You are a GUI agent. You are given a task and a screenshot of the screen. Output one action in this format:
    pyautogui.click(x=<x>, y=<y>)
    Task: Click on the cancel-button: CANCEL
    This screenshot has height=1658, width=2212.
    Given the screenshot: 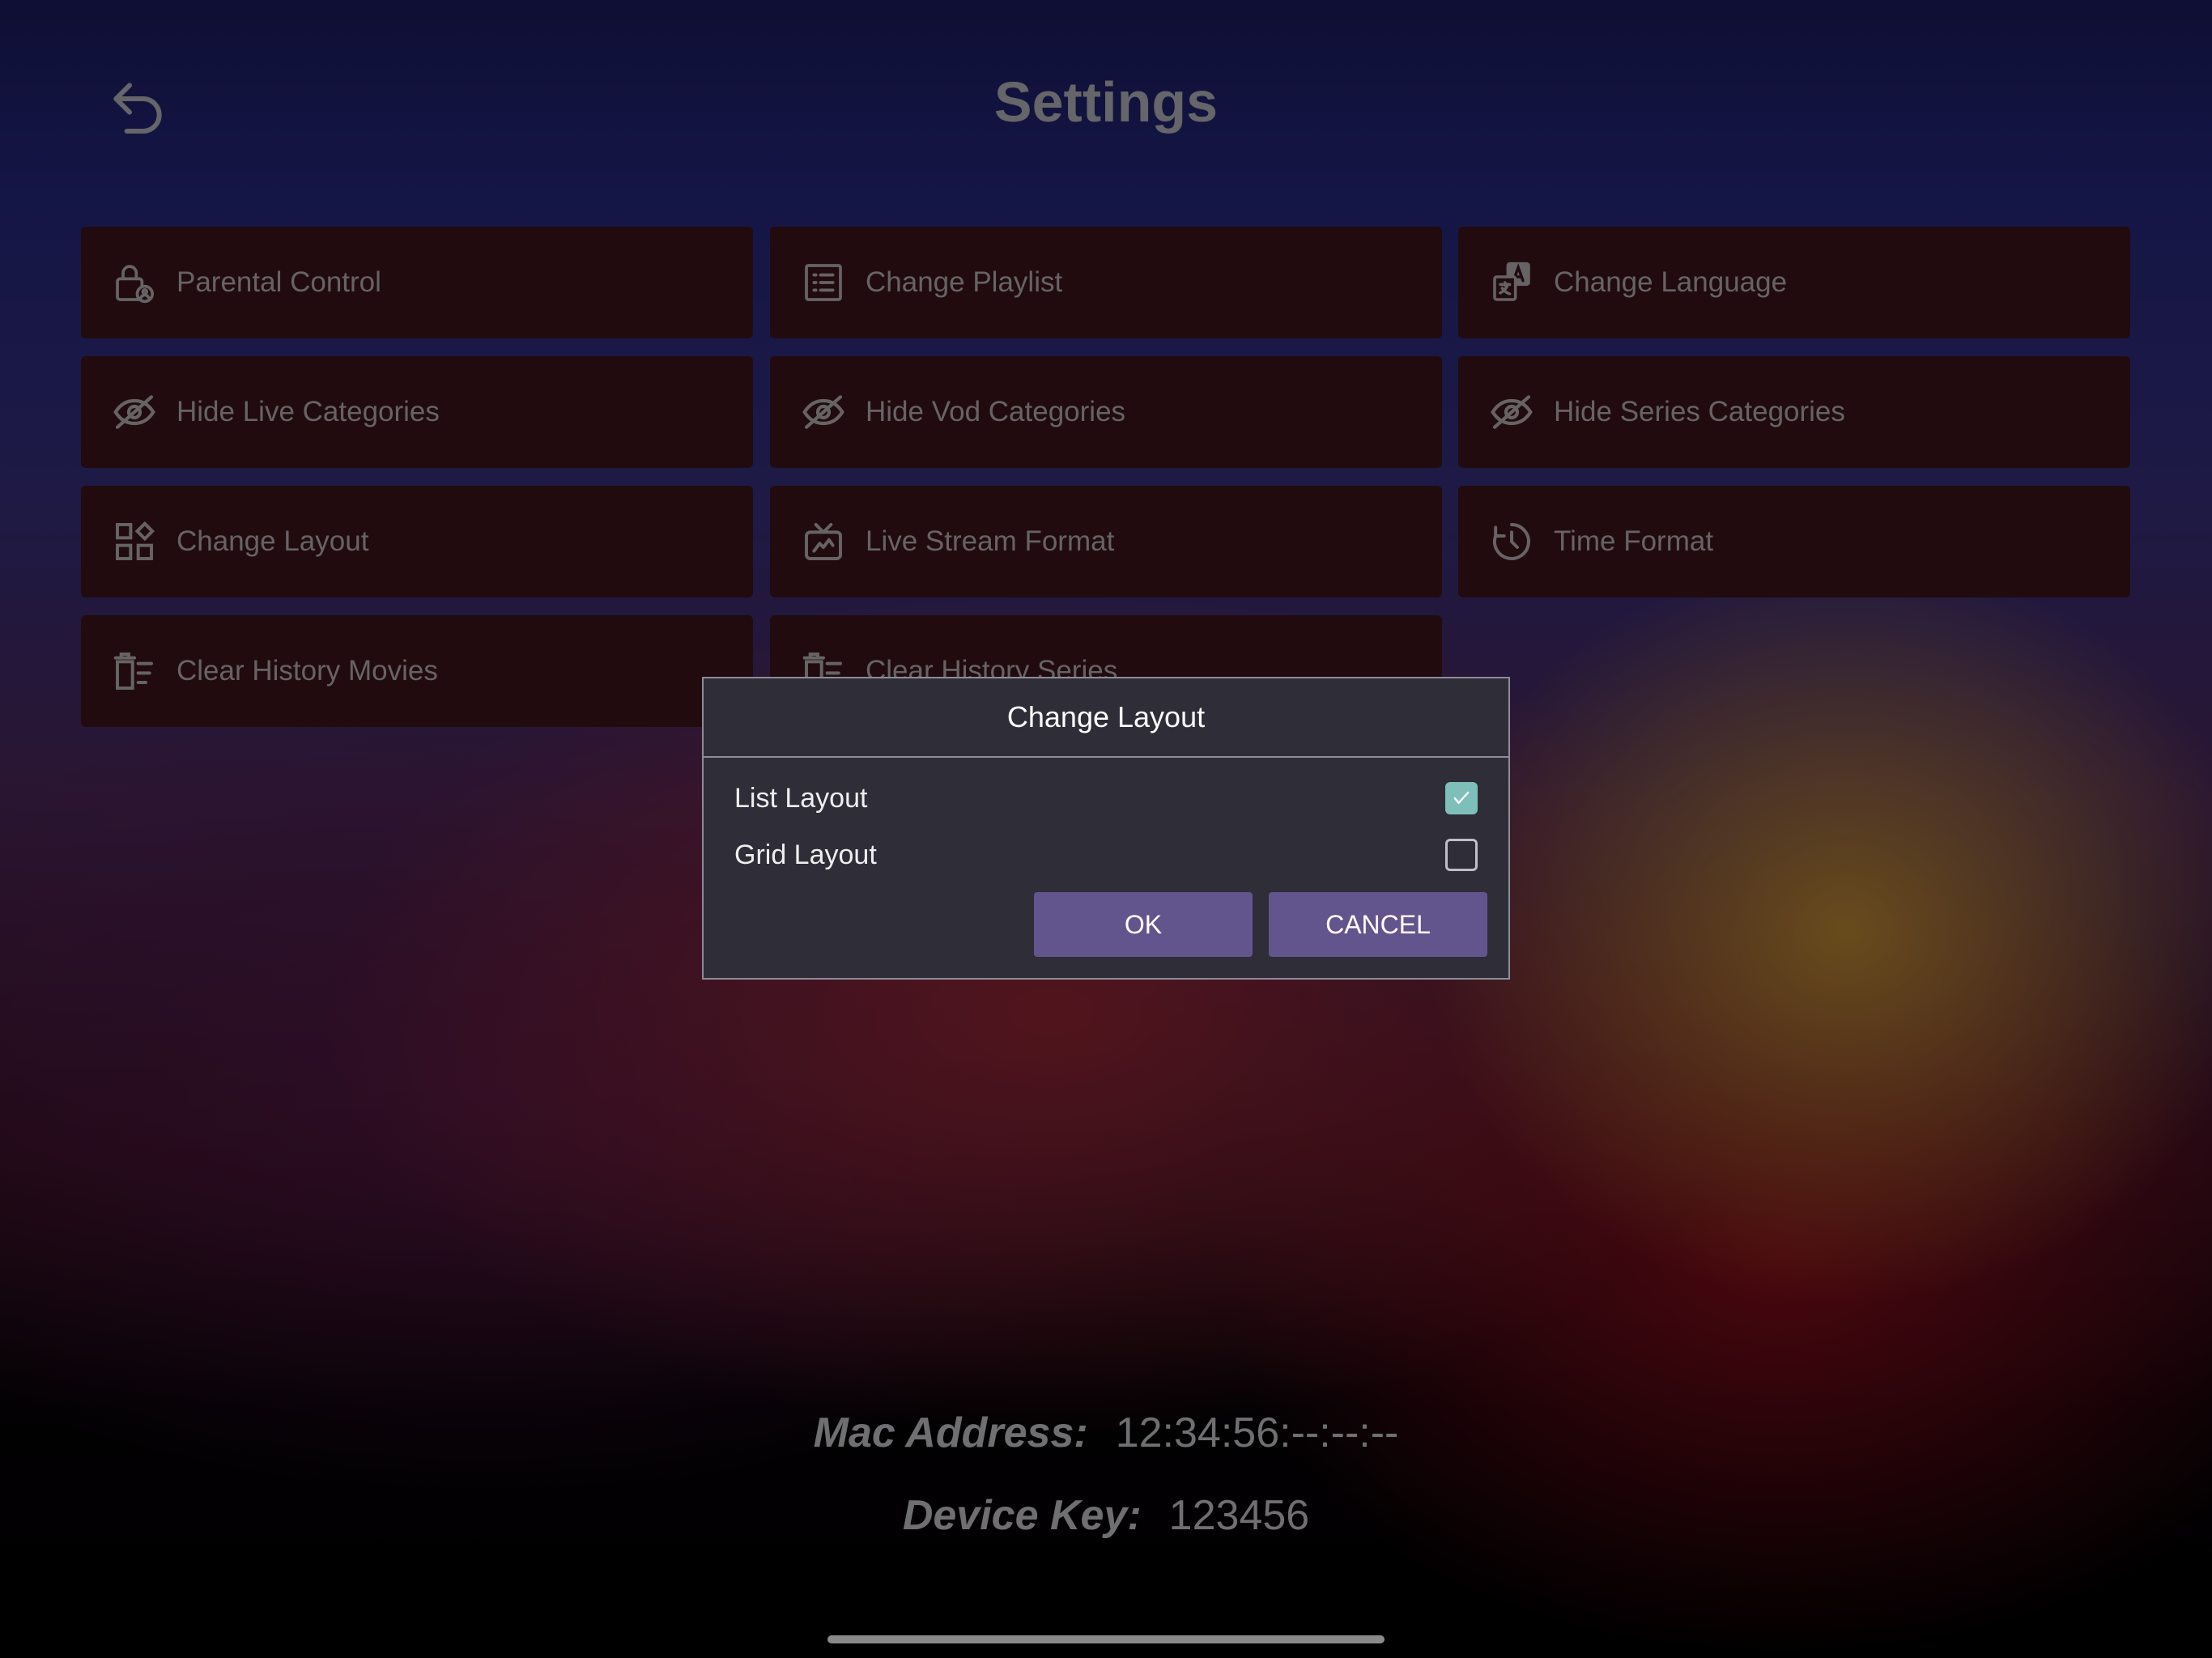 What is the action you would take?
    pyautogui.click(x=1378, y=924)
    